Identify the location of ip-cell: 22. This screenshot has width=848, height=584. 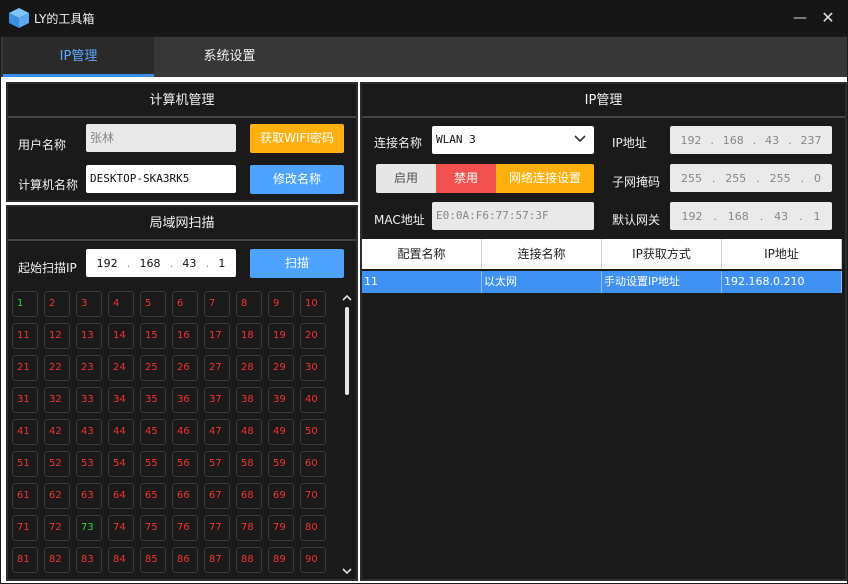
(57, 368).